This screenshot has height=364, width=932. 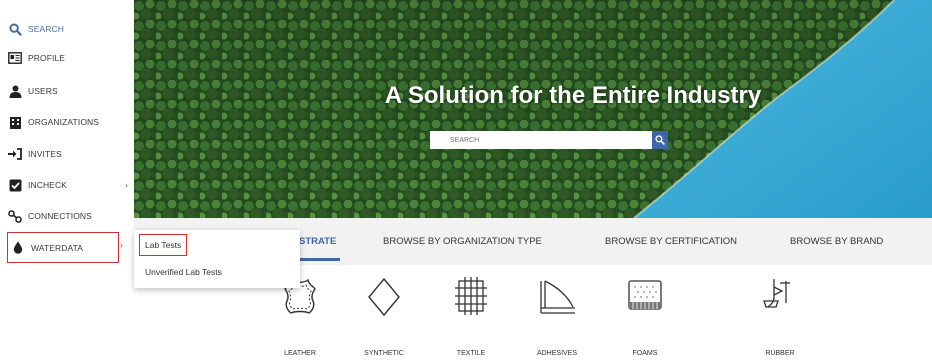 I want to click on hero-title: A Solution for the Entire Industry, so click(x=573, y=95).